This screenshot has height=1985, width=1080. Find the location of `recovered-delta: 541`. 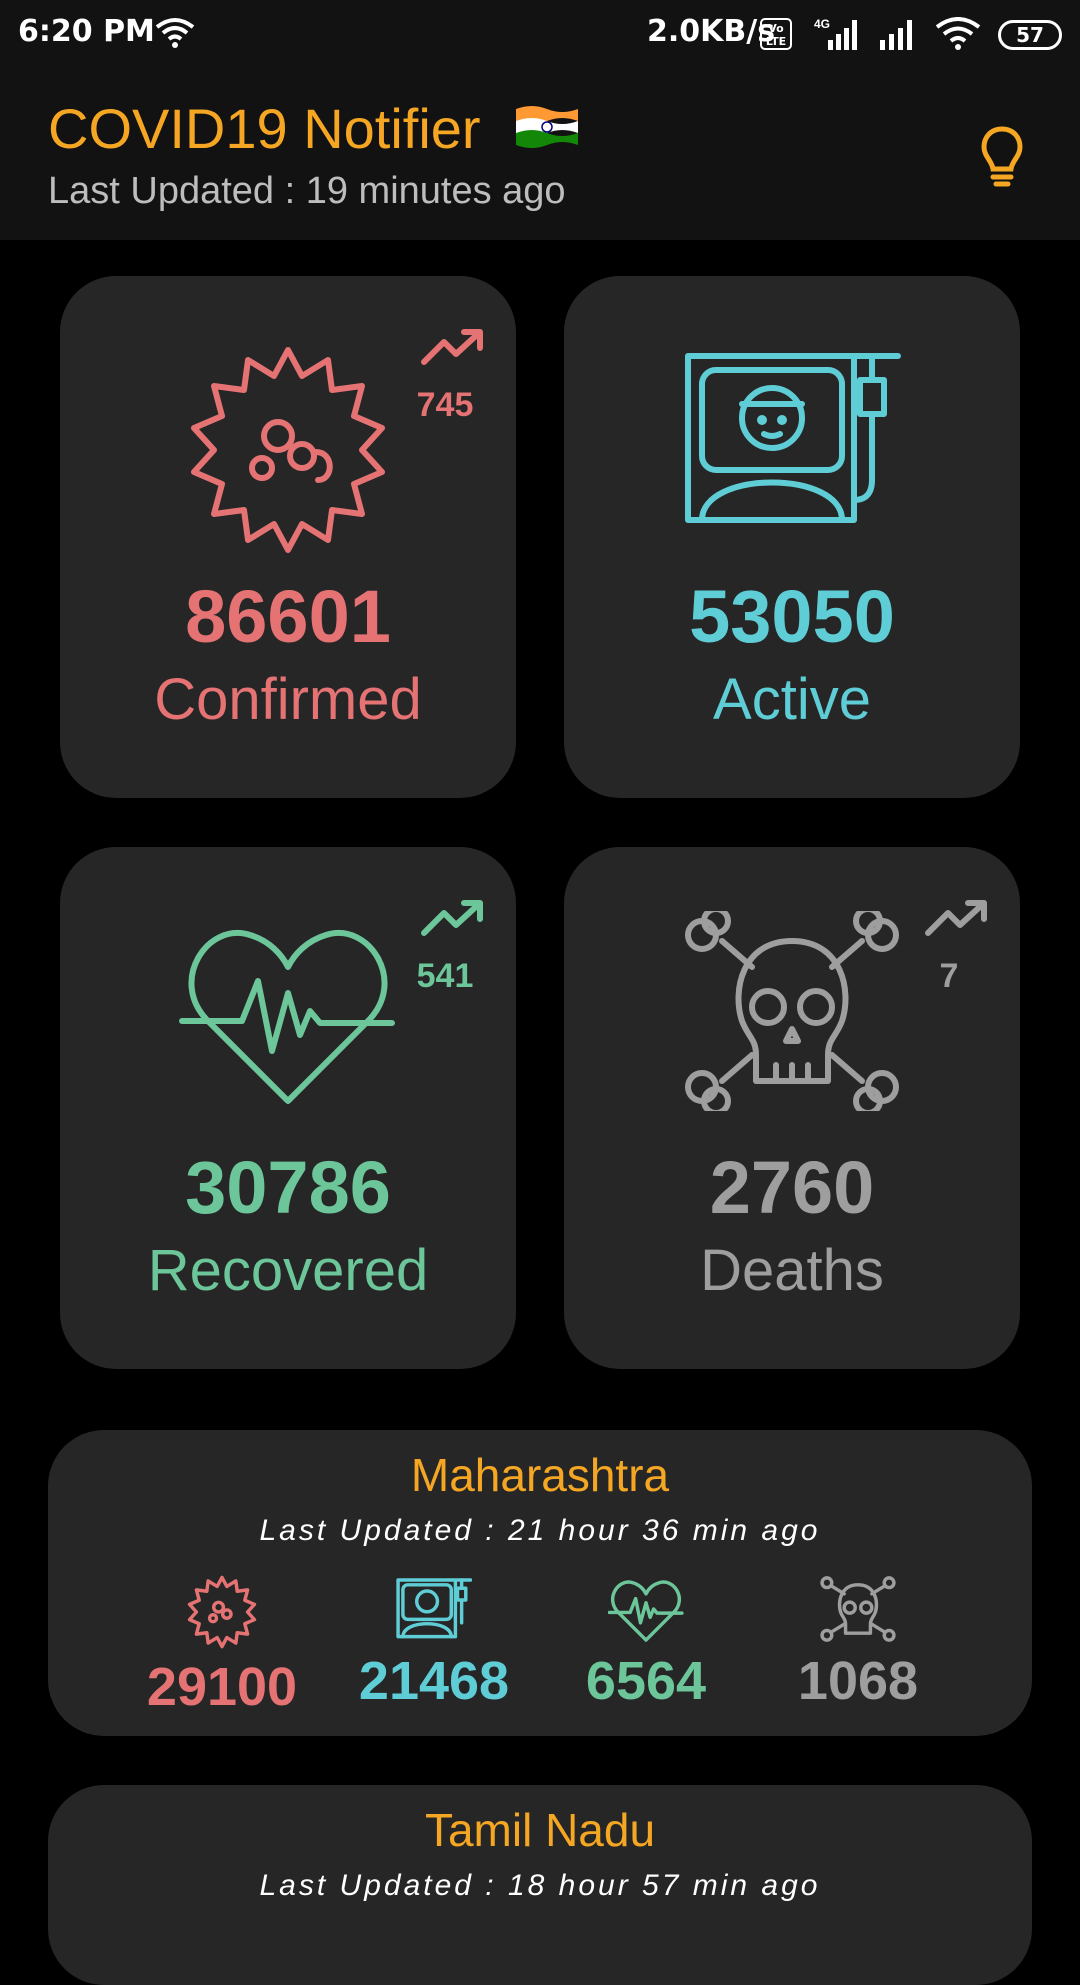

recovered-delta: 541 is located at coordinates (445, 976).